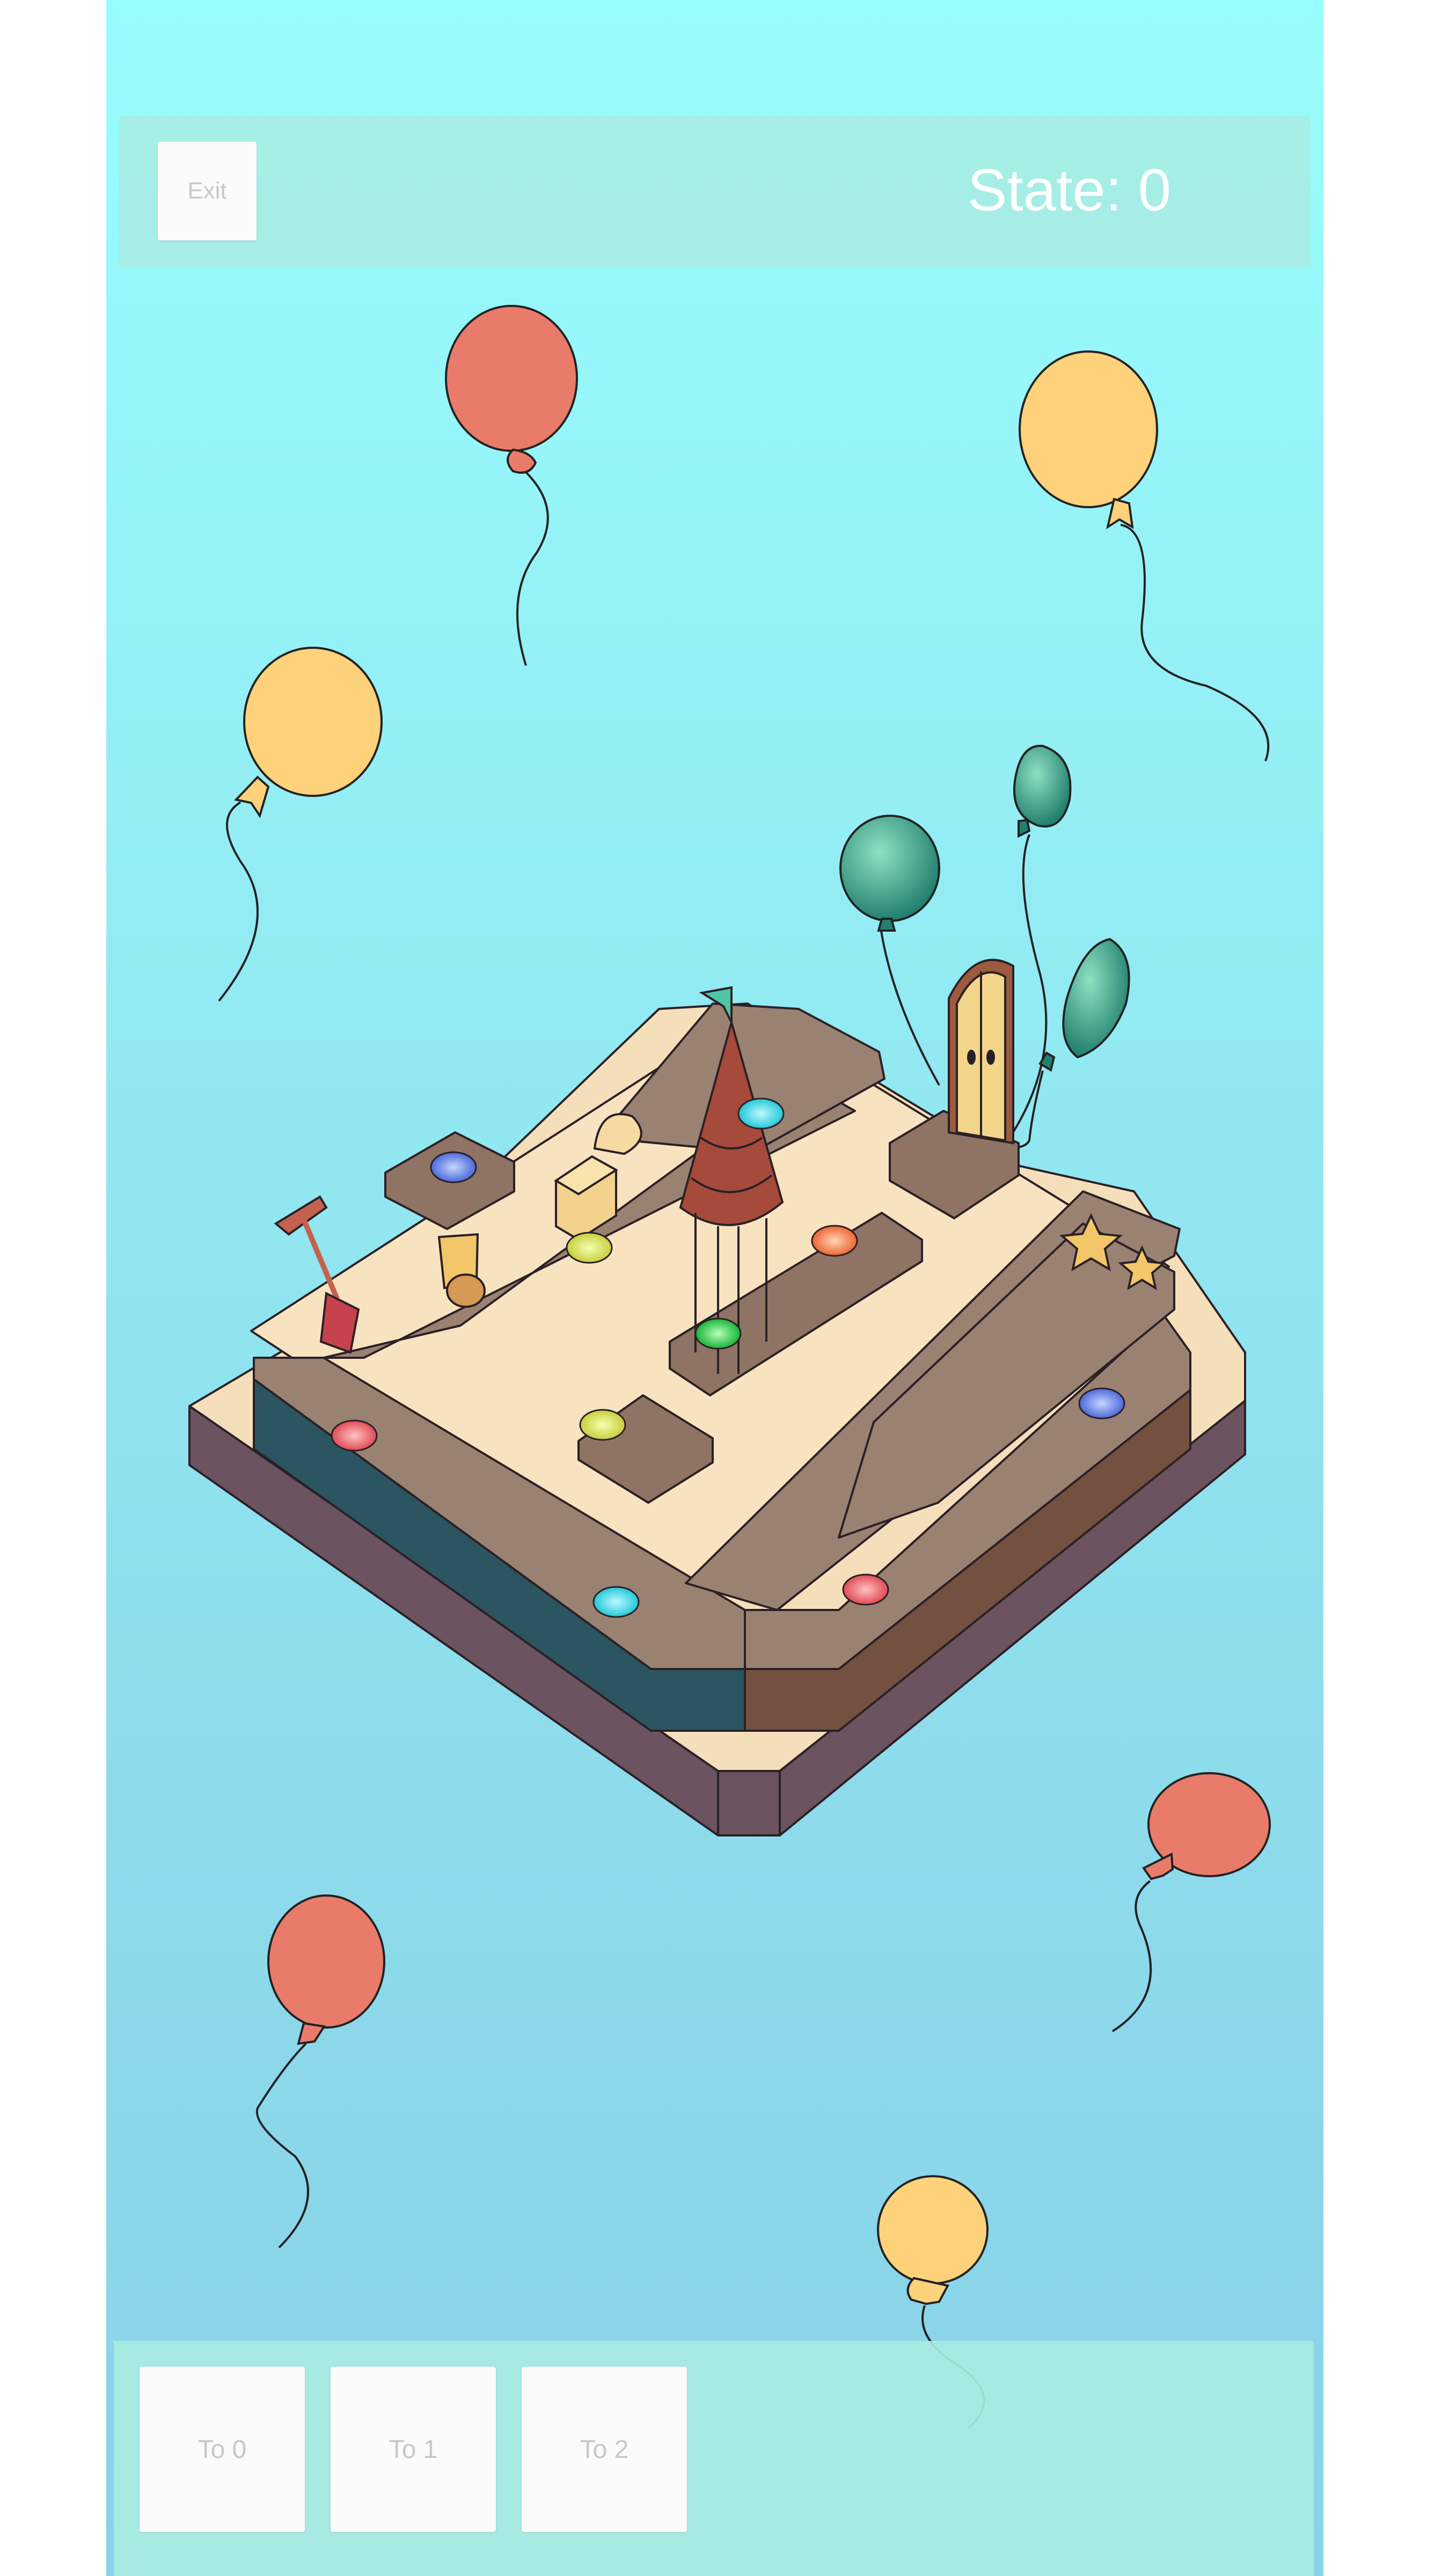  I want to click on to-0-button: To 0, so click(222, 2449).